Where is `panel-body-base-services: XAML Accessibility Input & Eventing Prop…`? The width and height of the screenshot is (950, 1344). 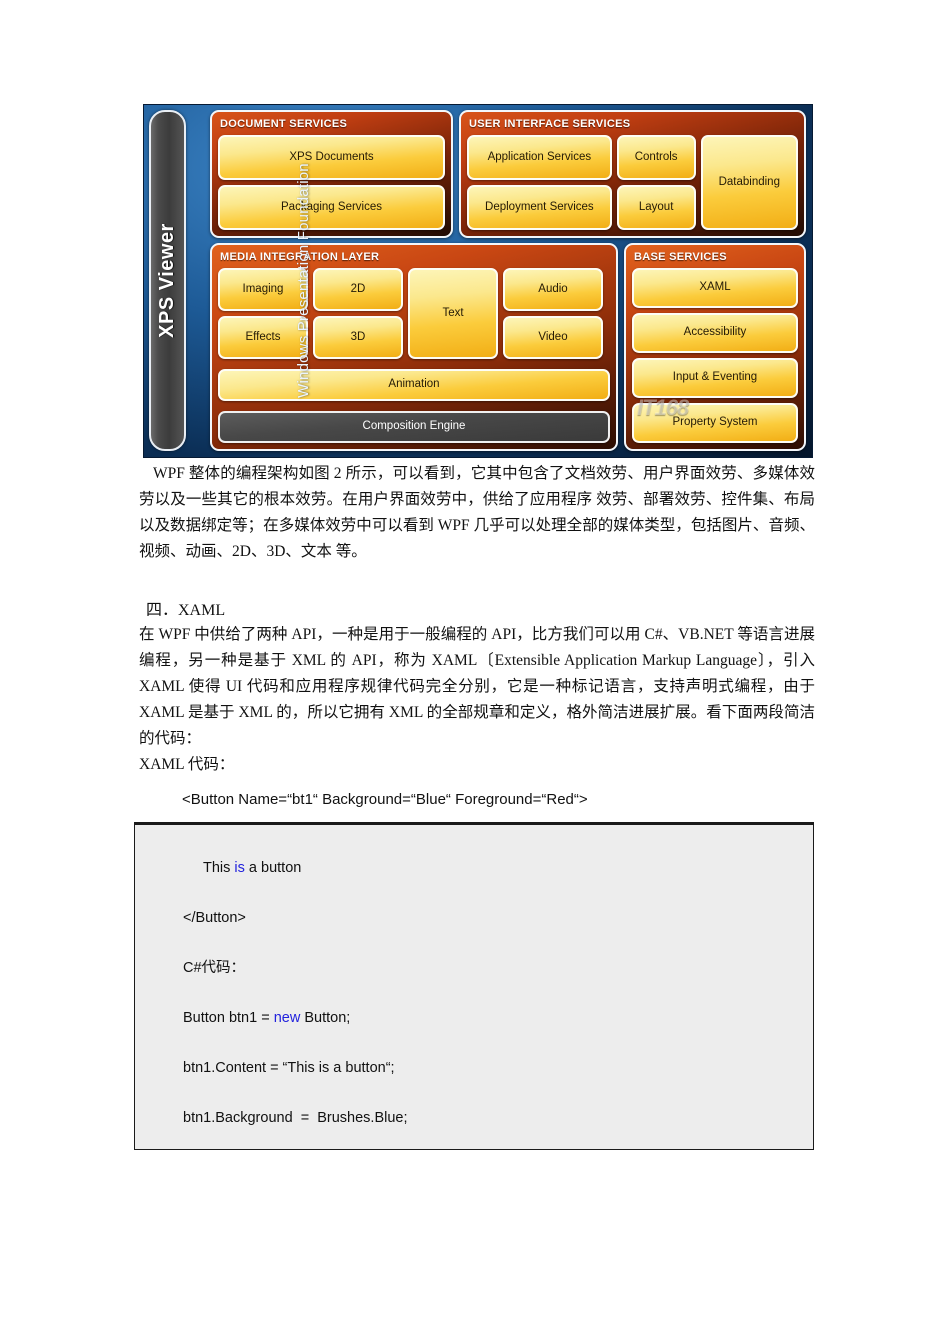
panel-body-base-services: XAML Accessibility Input & Eventing Prop… is located at coordinates (715, 355).